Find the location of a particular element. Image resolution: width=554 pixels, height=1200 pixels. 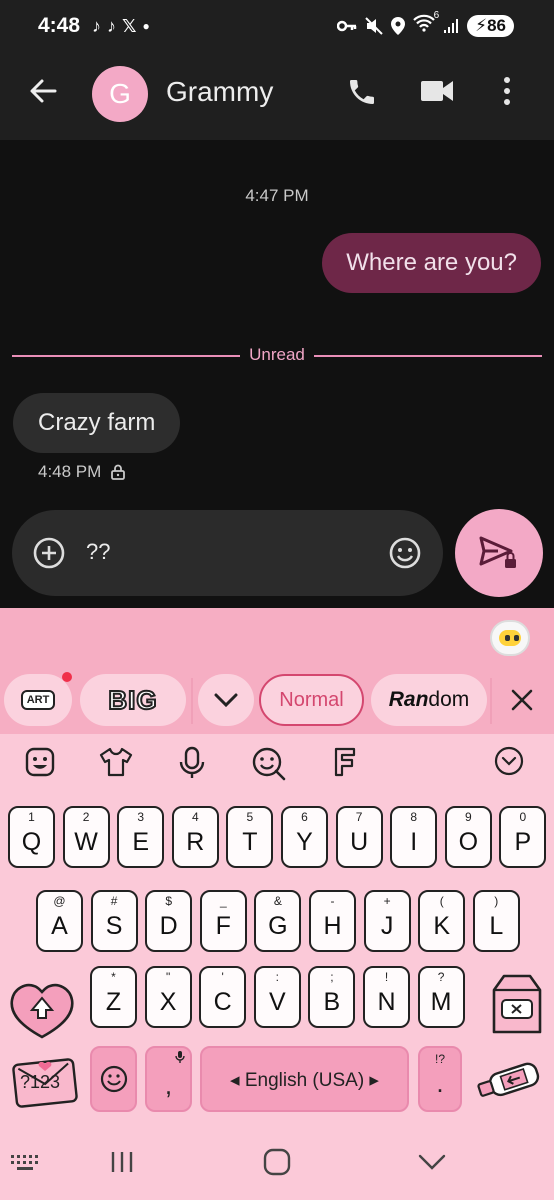

key-a: @ A is located at coordinates (59, 921).